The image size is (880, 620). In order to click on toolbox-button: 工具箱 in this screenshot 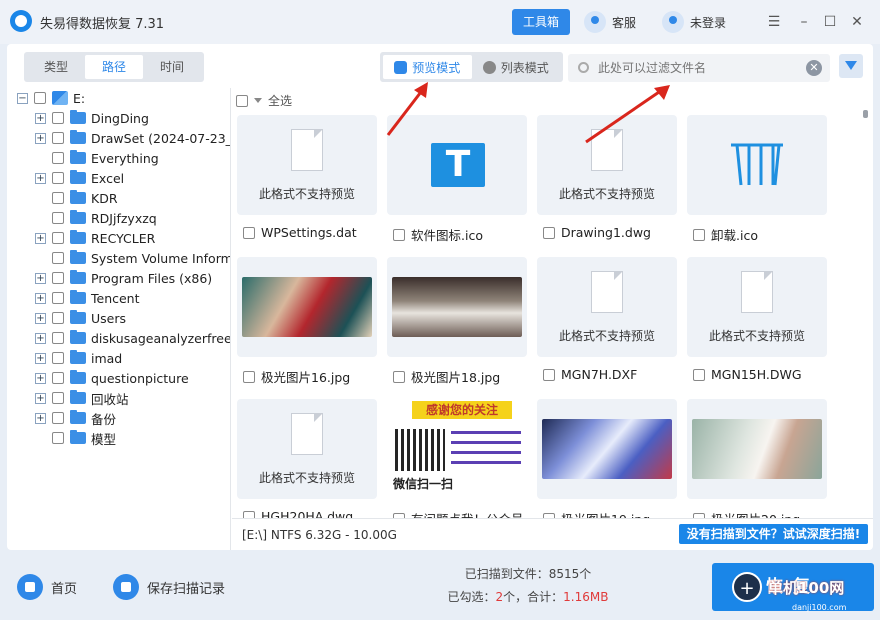, I will do `click(541, 22)`.